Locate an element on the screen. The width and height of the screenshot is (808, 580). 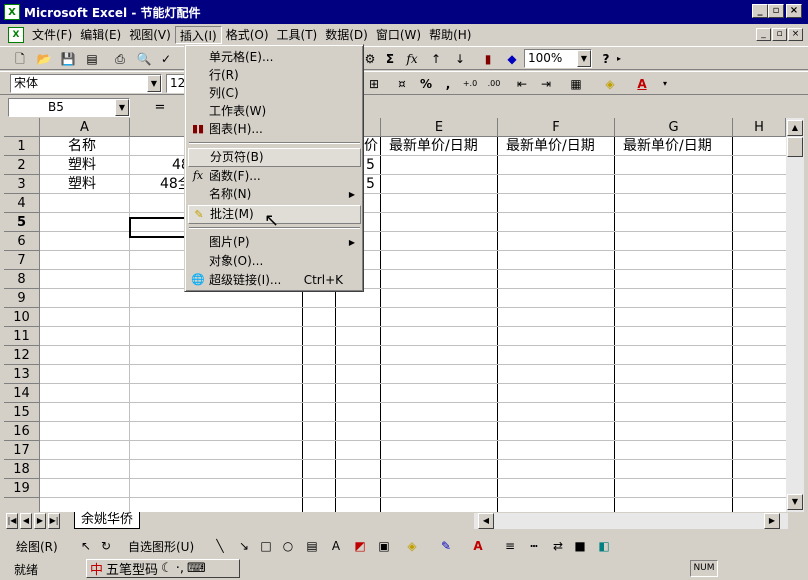
row-header: 18 is located at coordinates (22, 469).